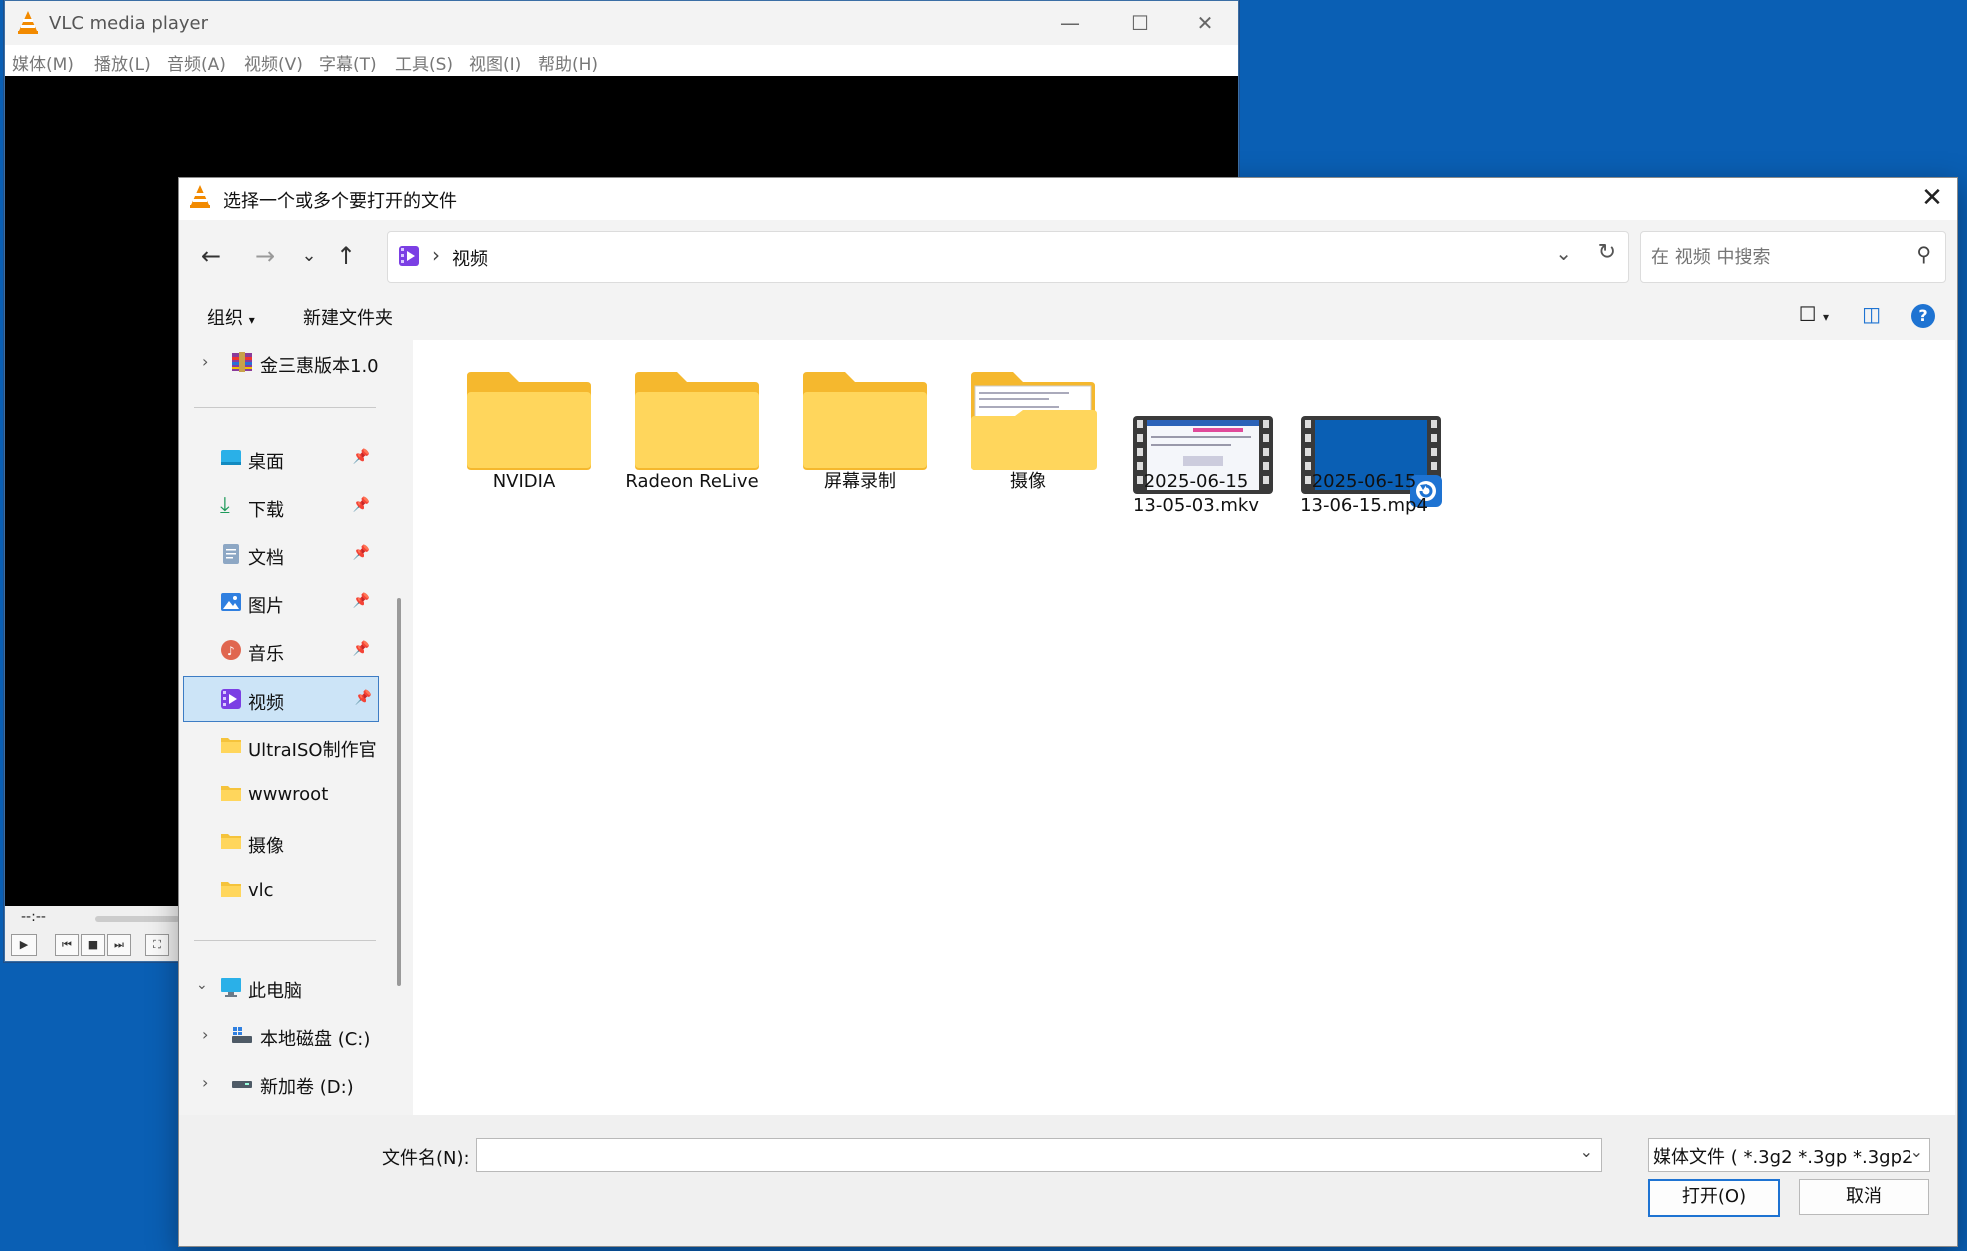 This screenshot has width=1967, height=1251. What do you see at coordinates (266, 703) in the screenshot?
I see `nav-item-label: 视频` at bounding box center [266, 703].